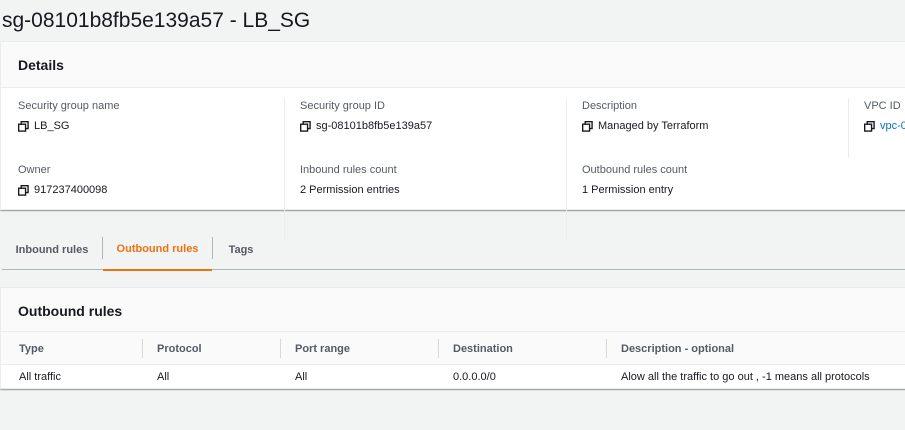  Describe the element at coordinates (40, 377) in the screenshot. I see `cell-type: All traffic` at that location.